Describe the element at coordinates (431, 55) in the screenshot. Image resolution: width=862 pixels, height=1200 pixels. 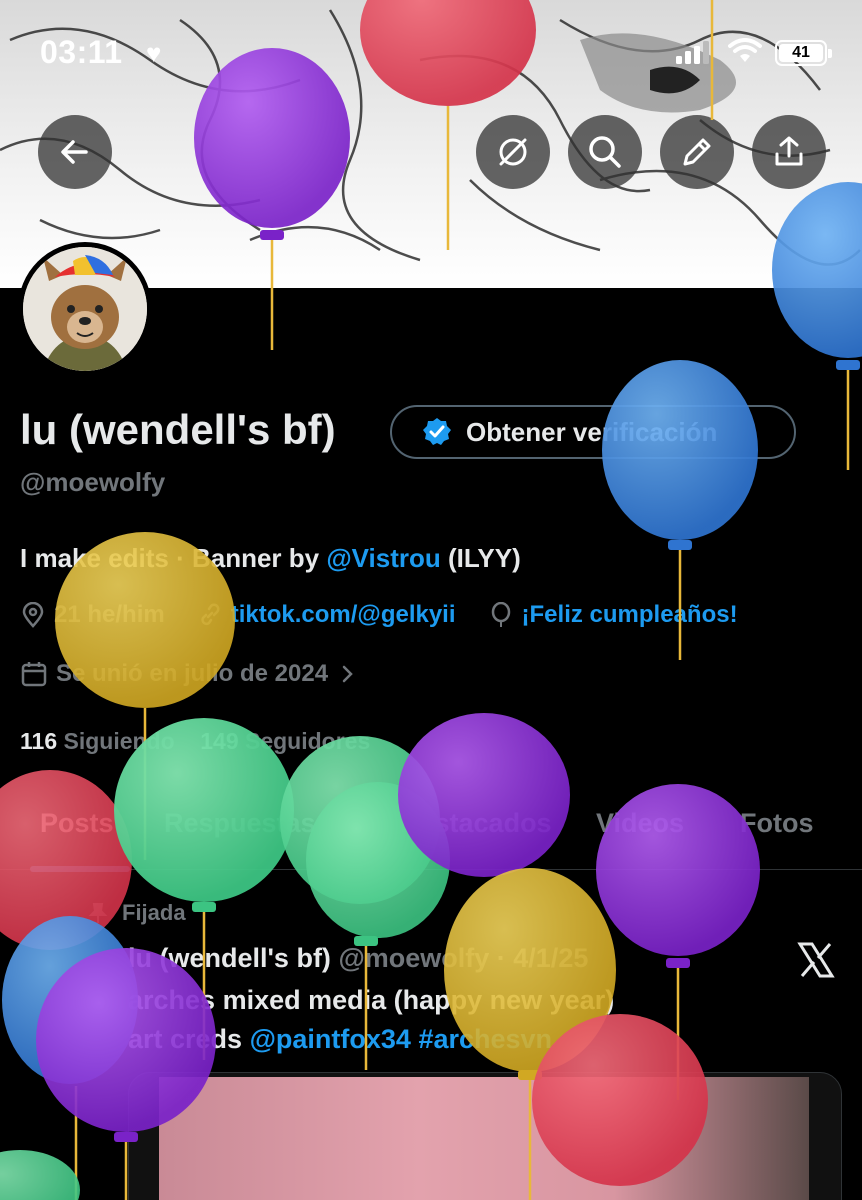
I see `status-bar: 03:11 ♥ 41` at that location.